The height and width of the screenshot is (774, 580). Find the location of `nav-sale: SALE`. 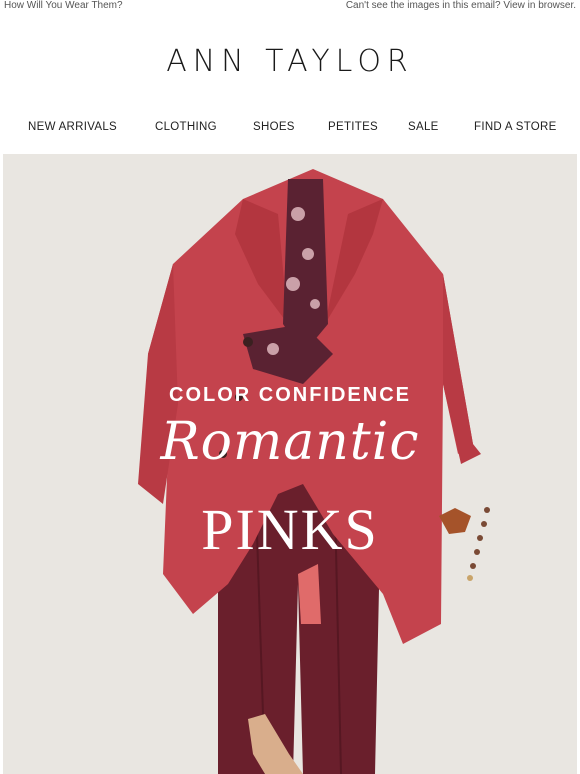

nav-sale: SALE is located at coordinates (423, 127).